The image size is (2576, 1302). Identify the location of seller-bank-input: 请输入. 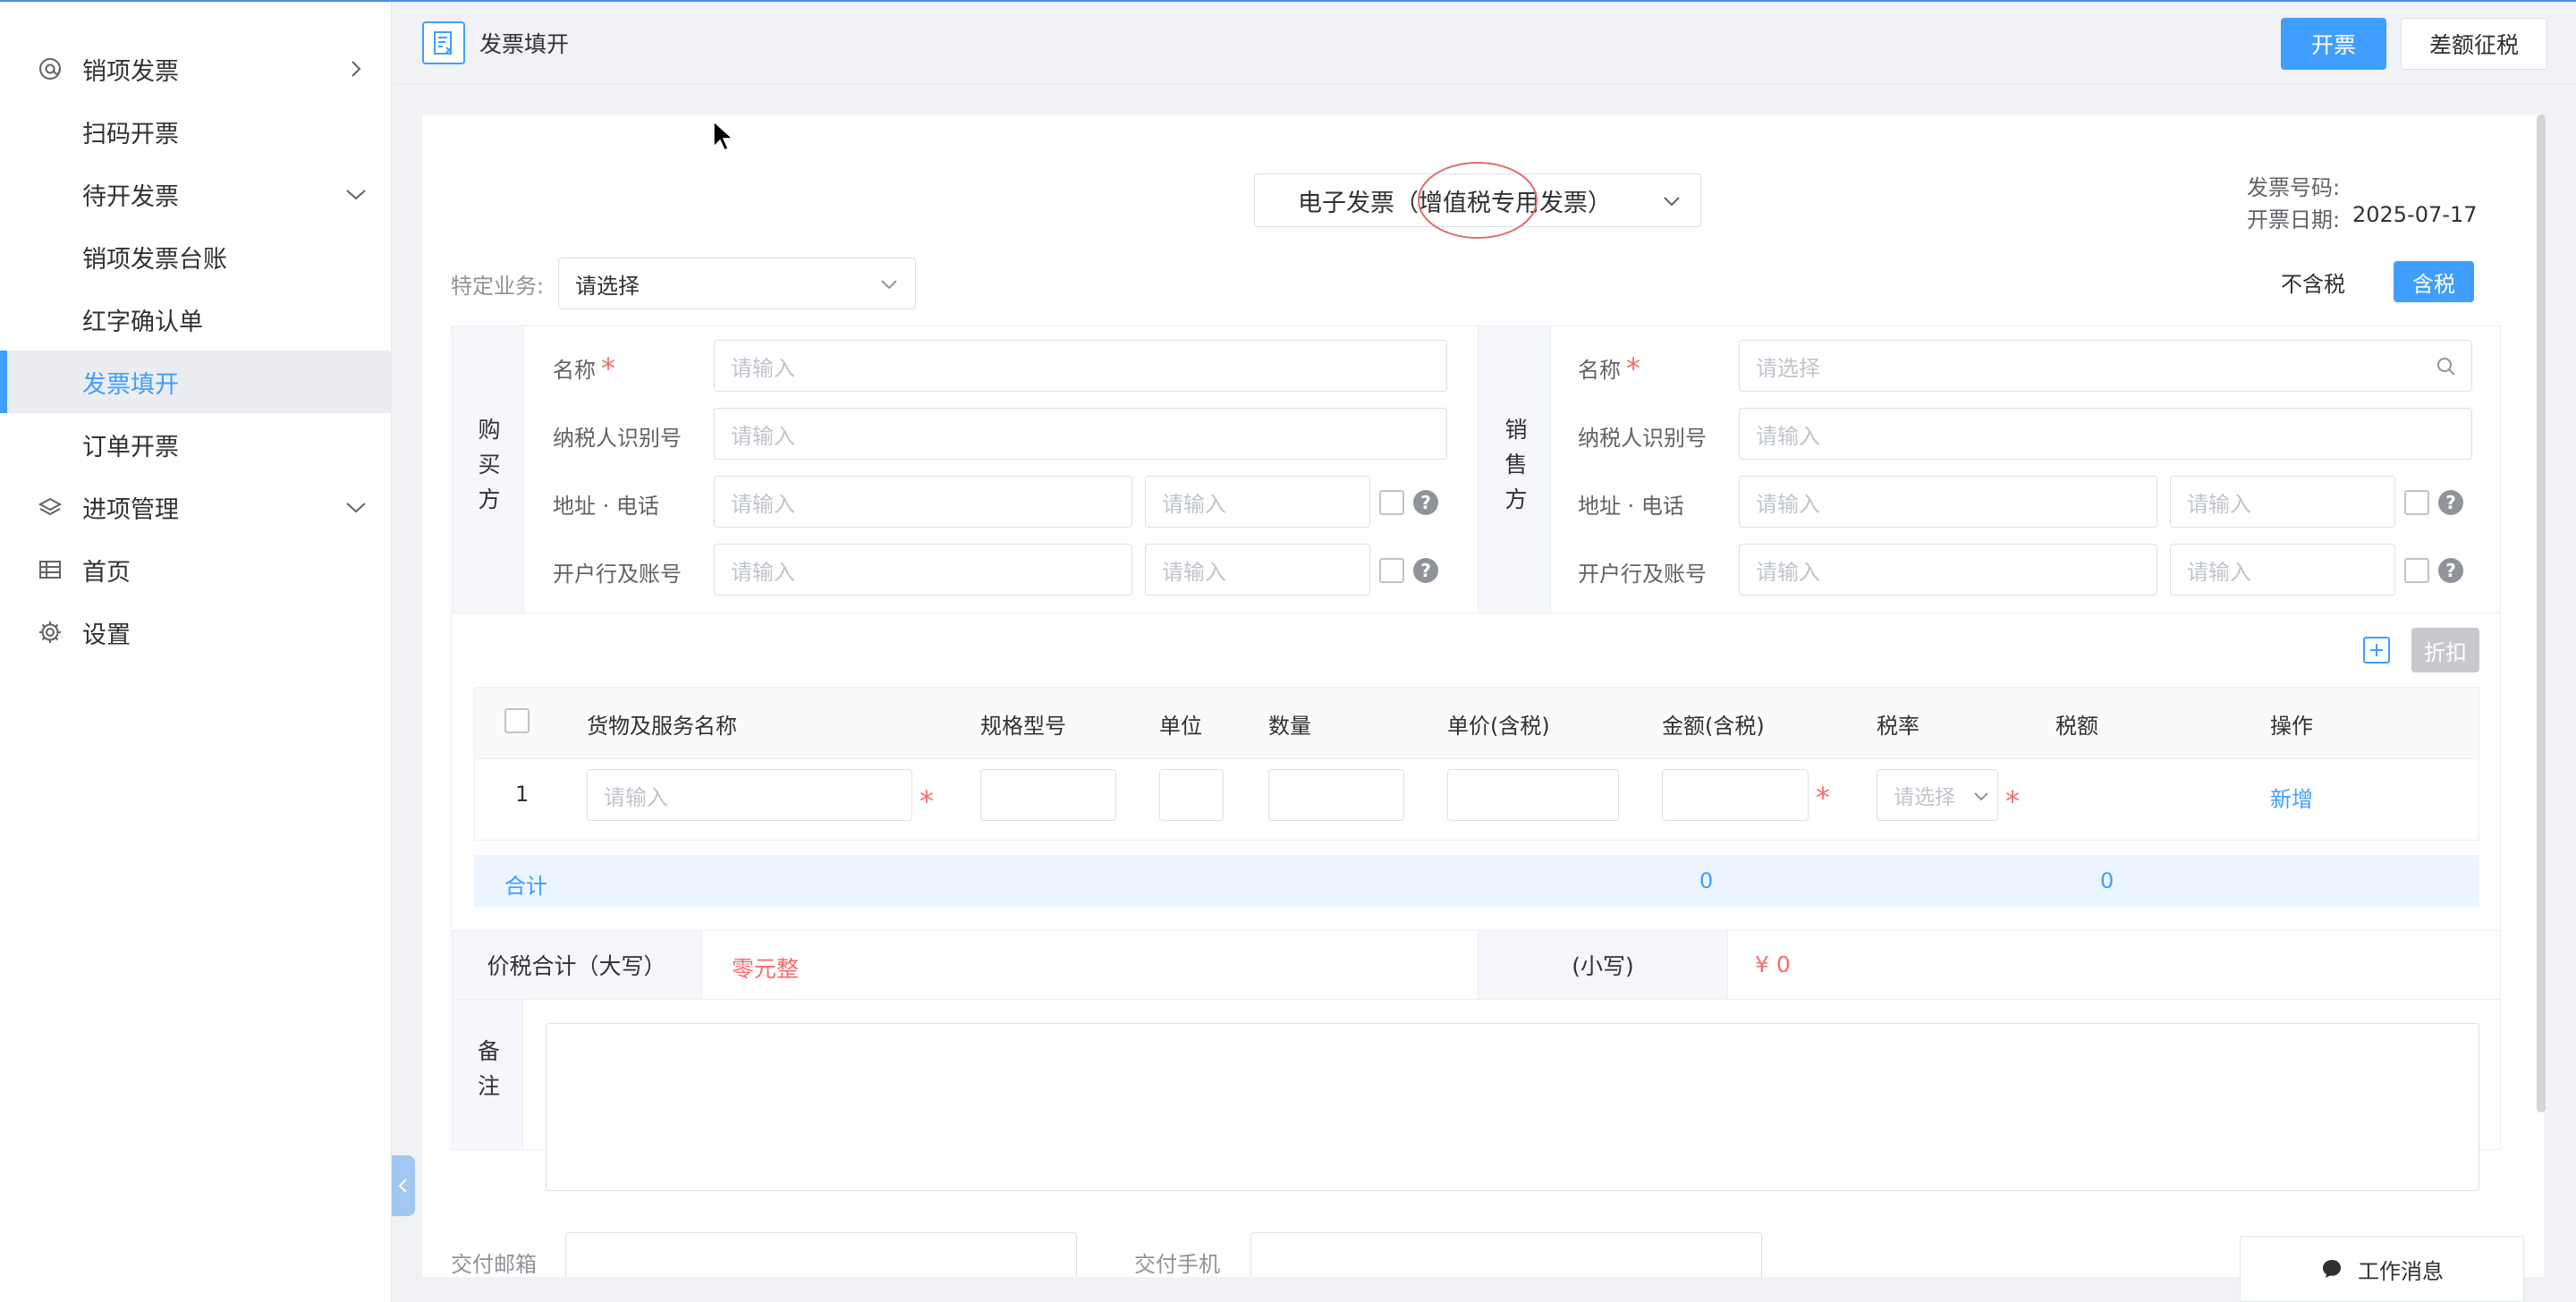
(1948, 570).